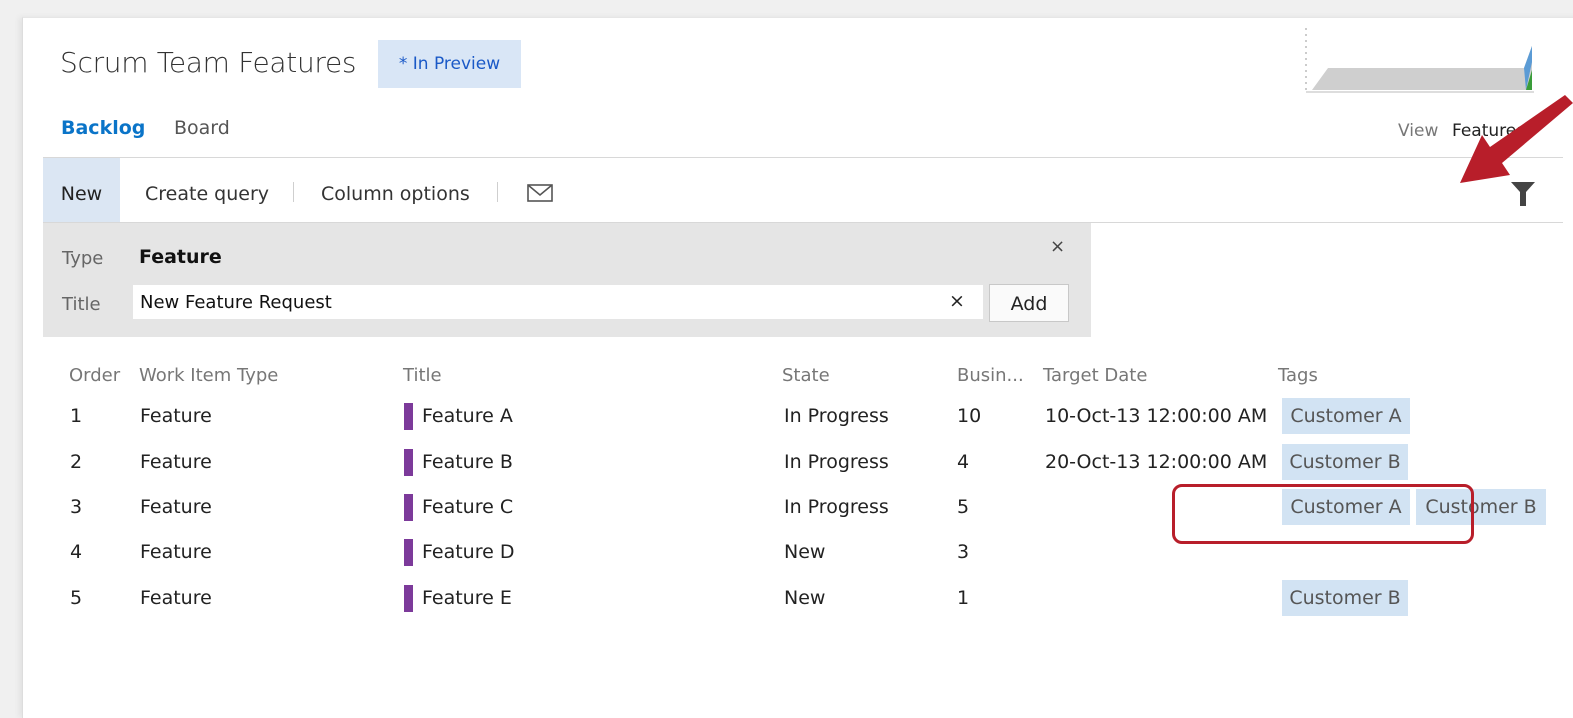 This screenshot has width=1573, height=718. Describe the element at coordinates (1346, 416) in the screenshot. I see `tag-chip: Customer A` at that location.